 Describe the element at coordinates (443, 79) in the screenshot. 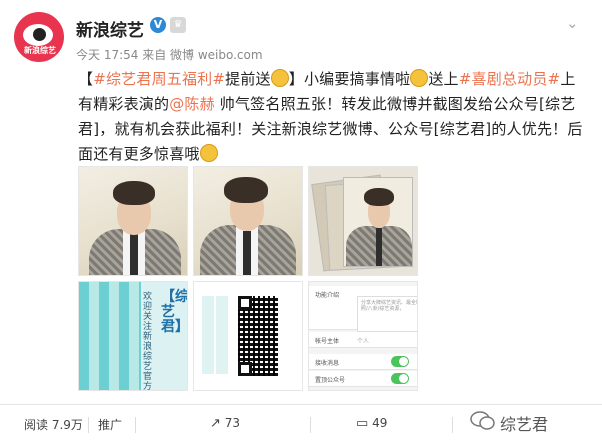

I see `post-text-fragment: 送上` at that location.